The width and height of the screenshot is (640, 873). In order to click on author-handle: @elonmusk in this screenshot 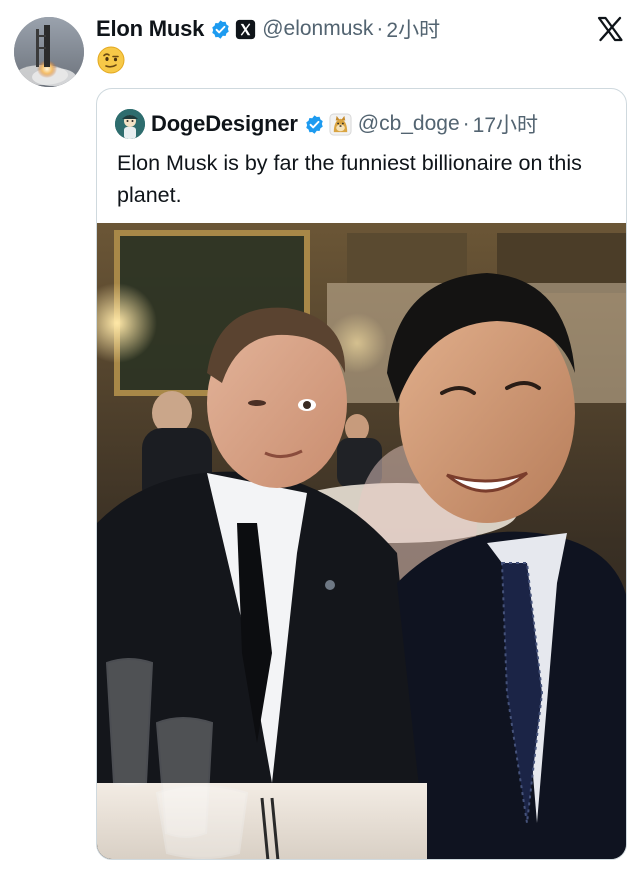, I will do `click(317, 29)`.